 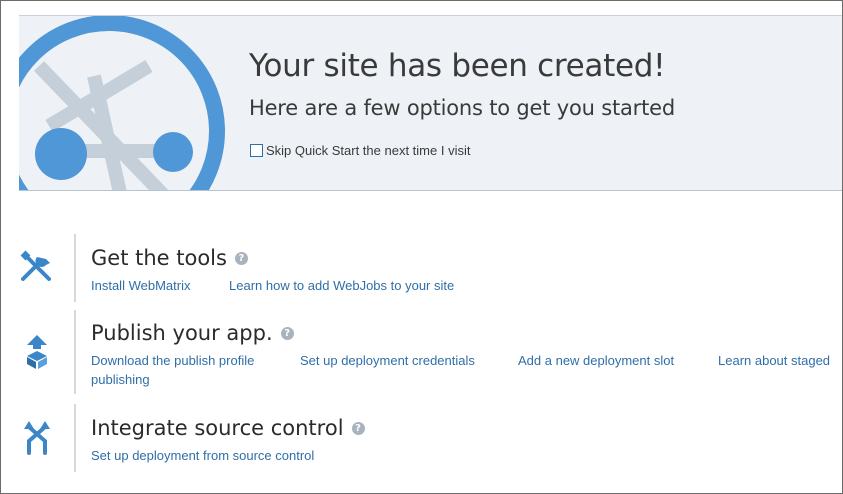 I want to click on source-control-icon, so click(x=37, y=438).